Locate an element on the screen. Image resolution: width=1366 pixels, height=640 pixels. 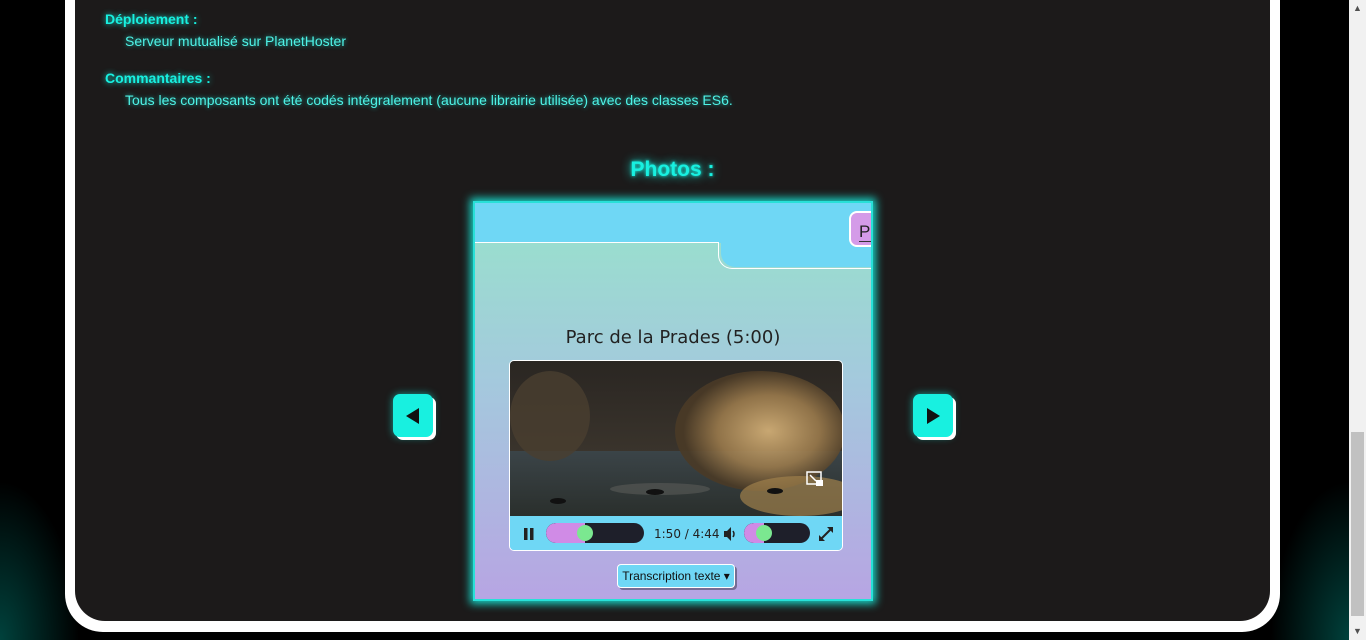
player-controls: 1:50 / 4:44 is located at coordinates (676, 533).